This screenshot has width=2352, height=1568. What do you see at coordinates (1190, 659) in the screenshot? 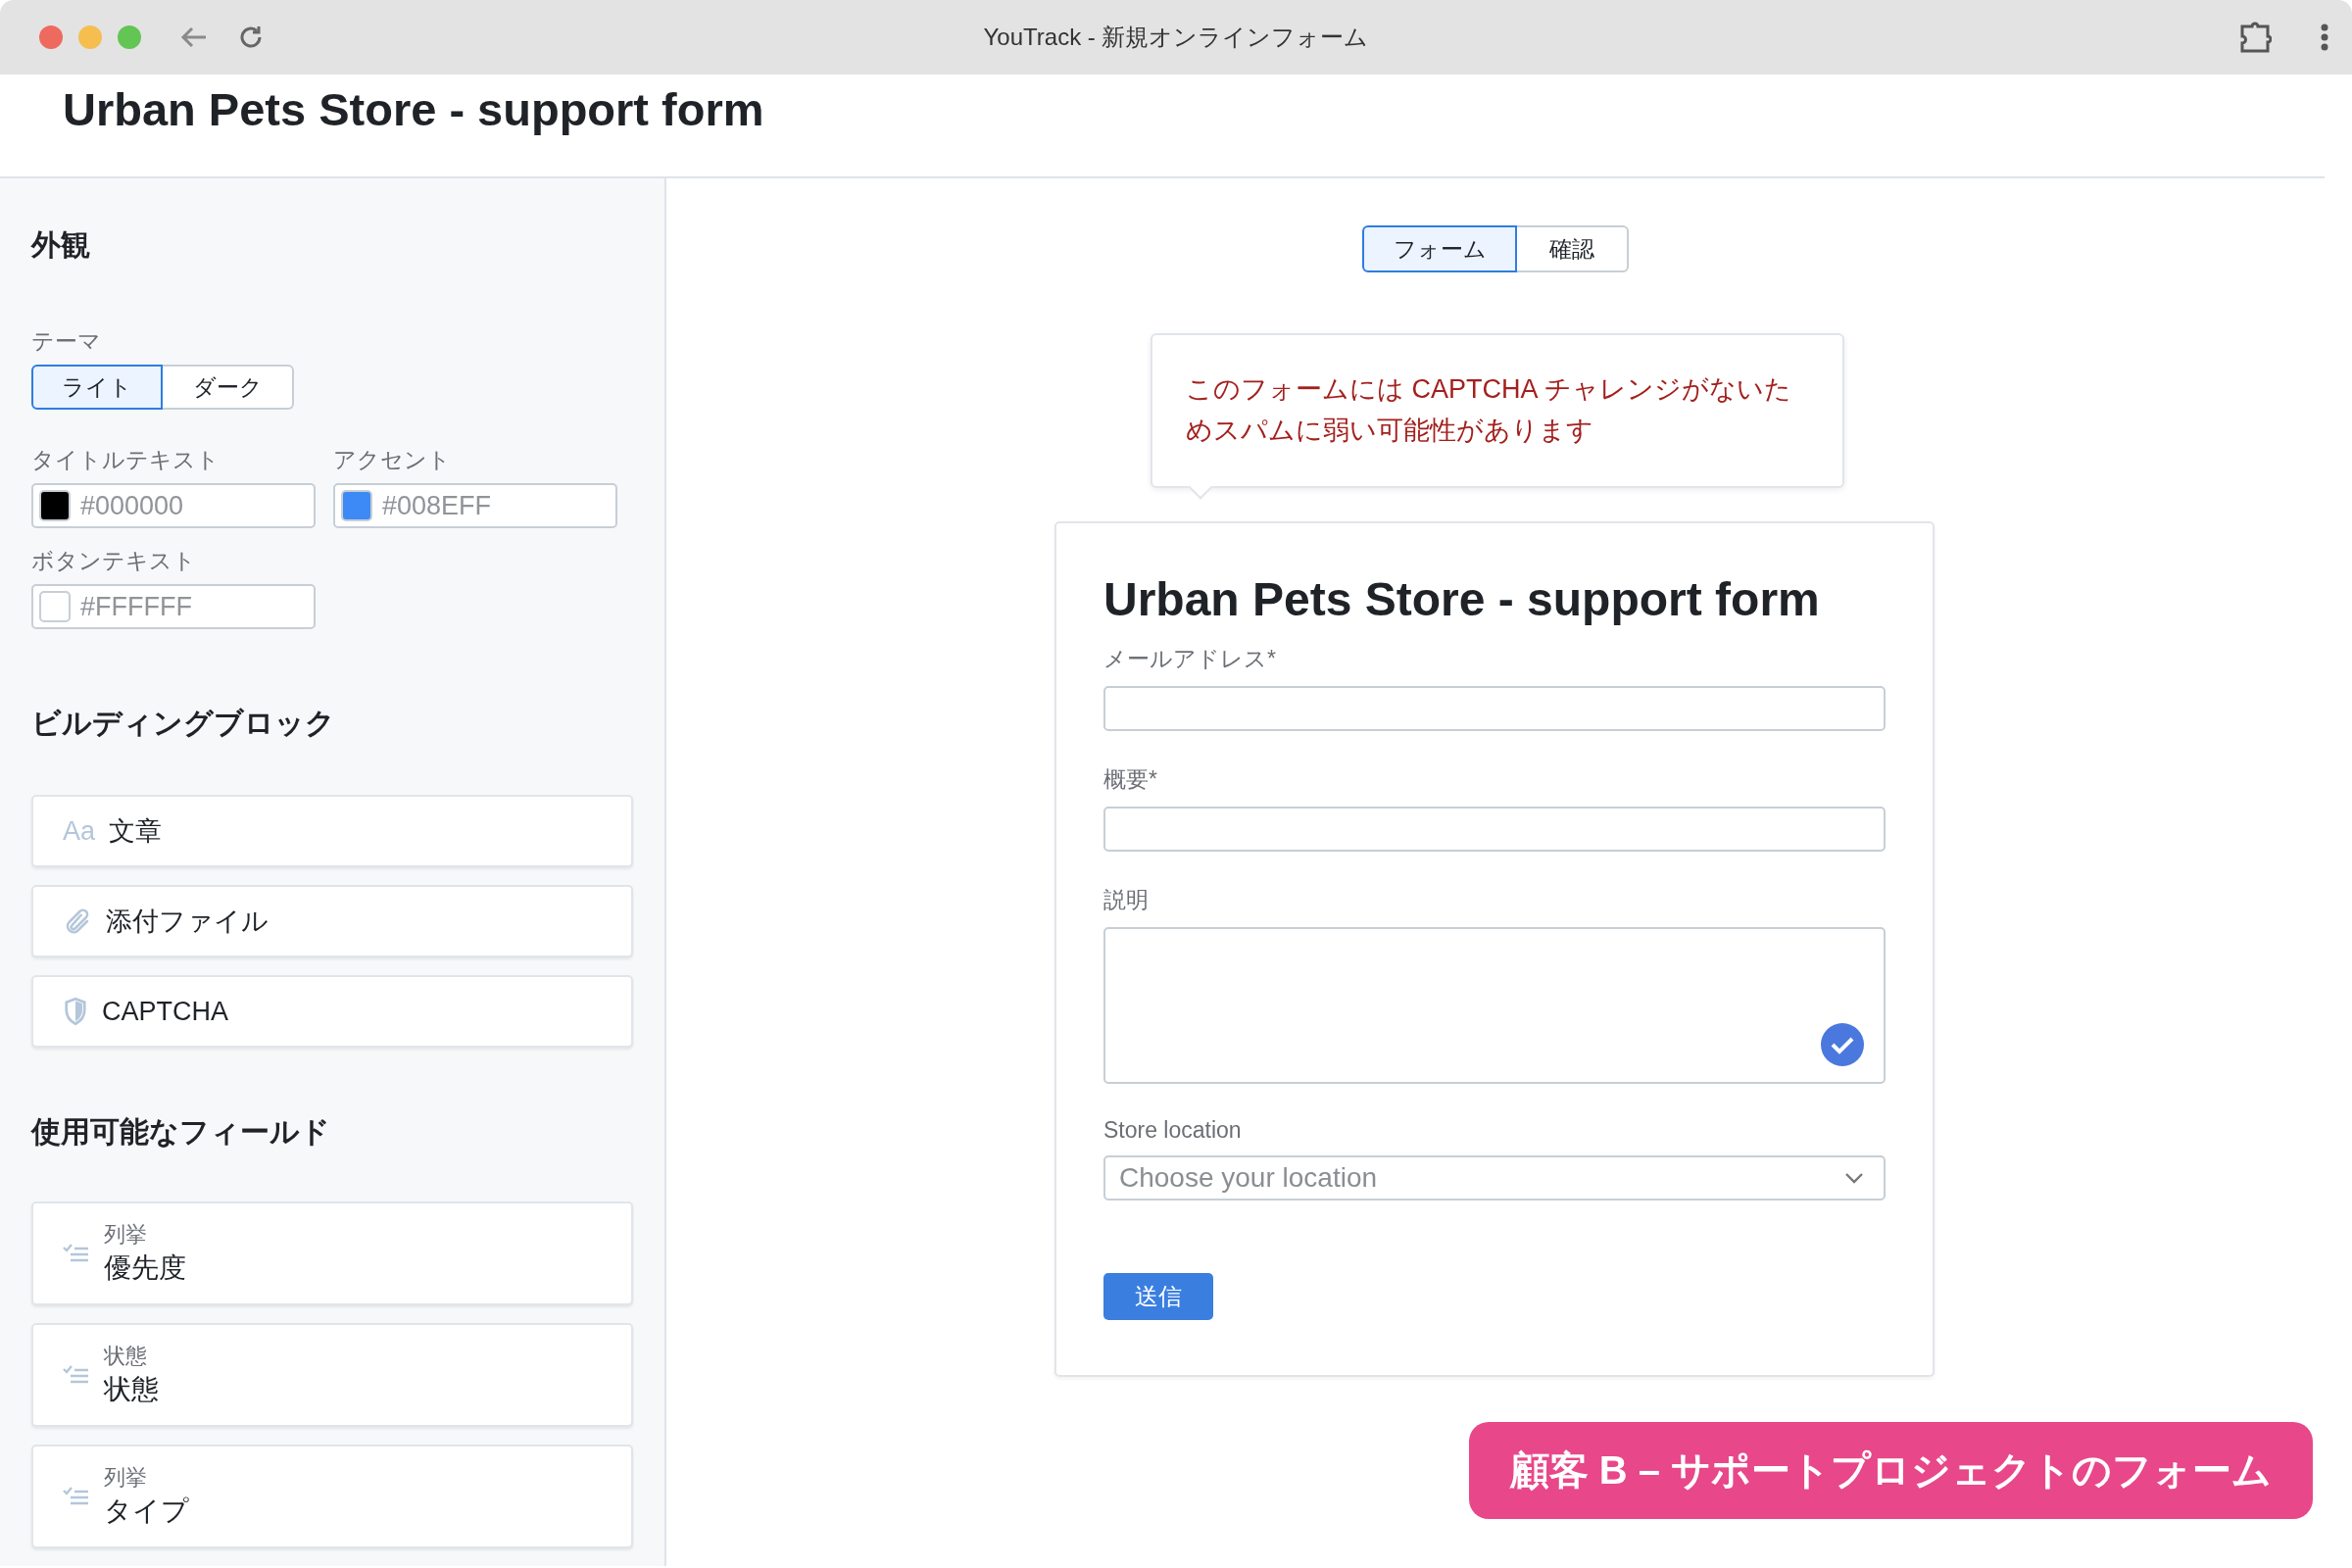
I see `field-label: メールアドレス*` at bounding box center [1190, 659].